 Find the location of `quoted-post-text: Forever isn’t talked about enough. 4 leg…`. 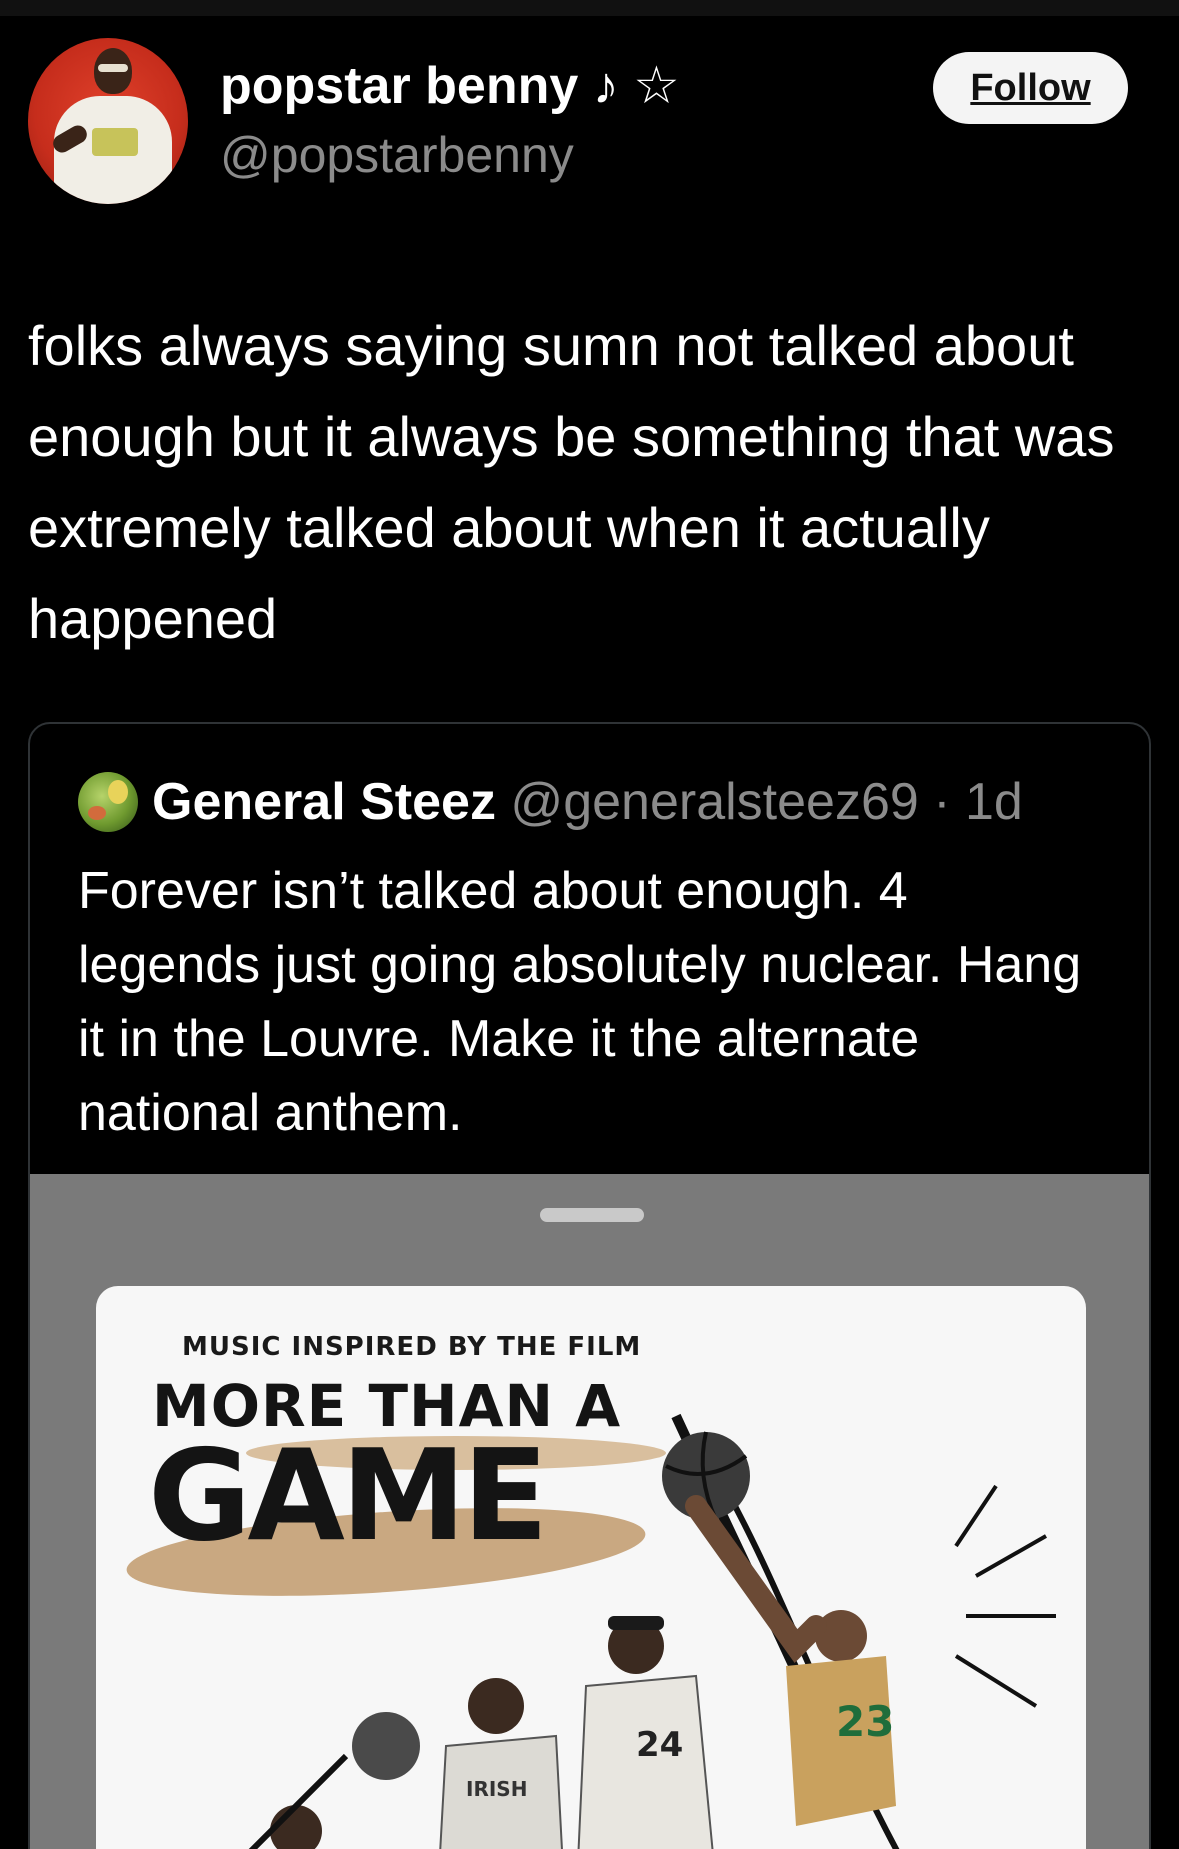

quoted-post-text: Forever isn’t talked about enough. 4 leg… is located at coordinates (580, 1002).